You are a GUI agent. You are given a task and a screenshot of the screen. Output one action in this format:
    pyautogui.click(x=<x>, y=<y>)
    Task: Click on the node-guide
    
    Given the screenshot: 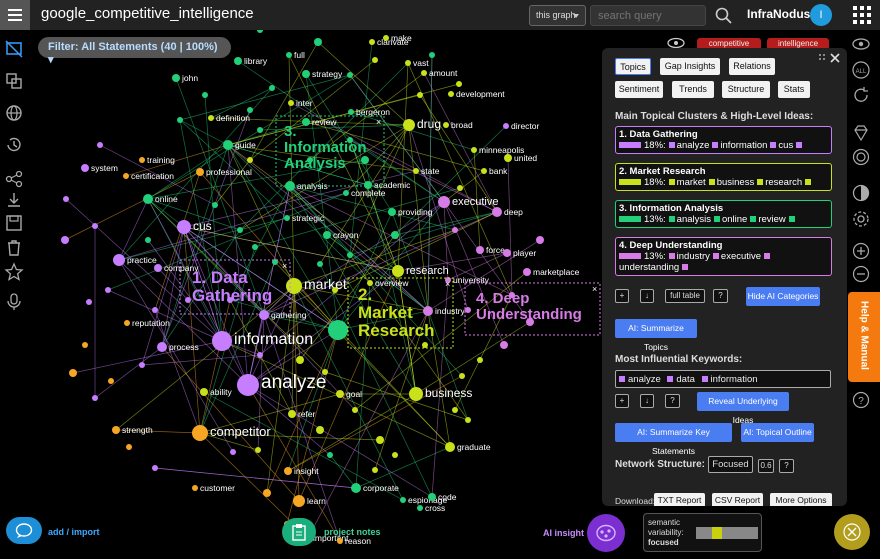 What is the action you would take?
    pyautogui.click(x=228, y=145)
    